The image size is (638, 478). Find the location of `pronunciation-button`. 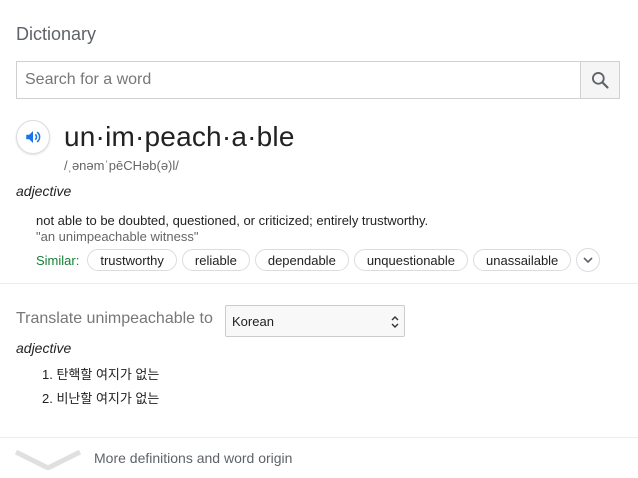

pronunciation-button is located at coordinates (33, 137).